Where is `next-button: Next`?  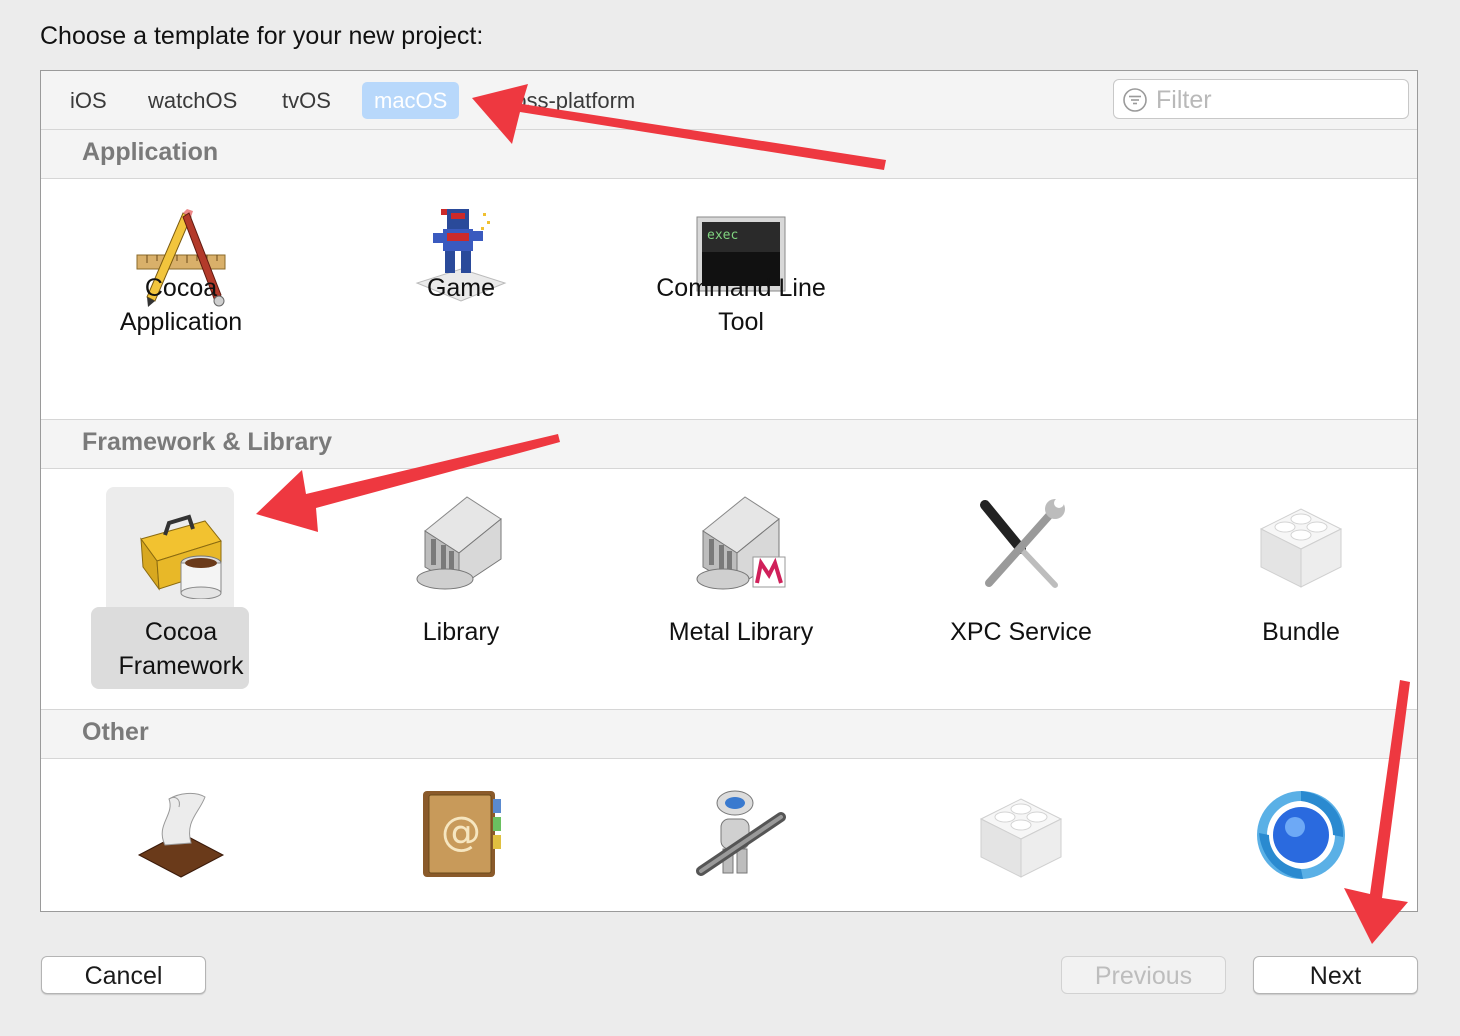 next-button: Next is located at coordinates (1335, 975).